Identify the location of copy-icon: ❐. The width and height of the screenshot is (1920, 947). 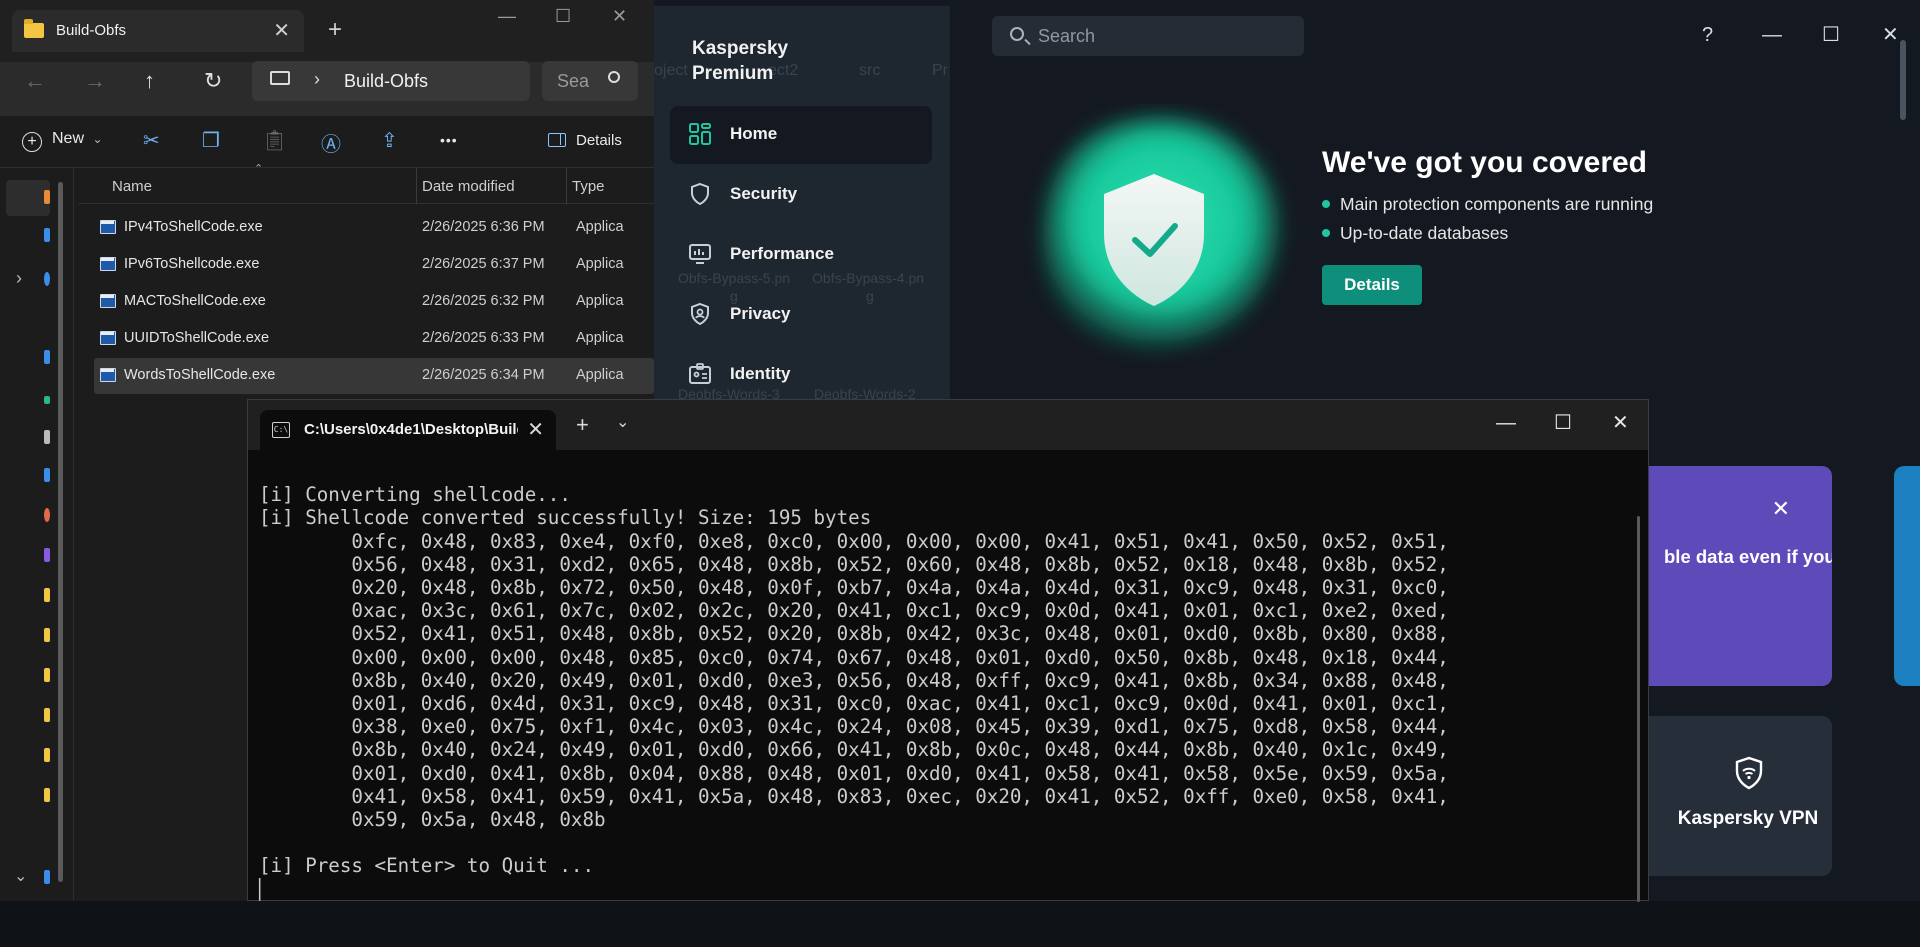
(211, 140).